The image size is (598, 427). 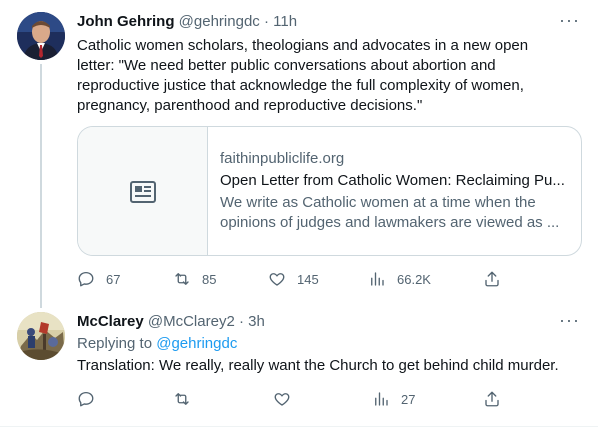 What do you see at coordinates (191, 321) in the screenshot?
I see `author-handle: @McClarey2` at bounding box center [191, 321].